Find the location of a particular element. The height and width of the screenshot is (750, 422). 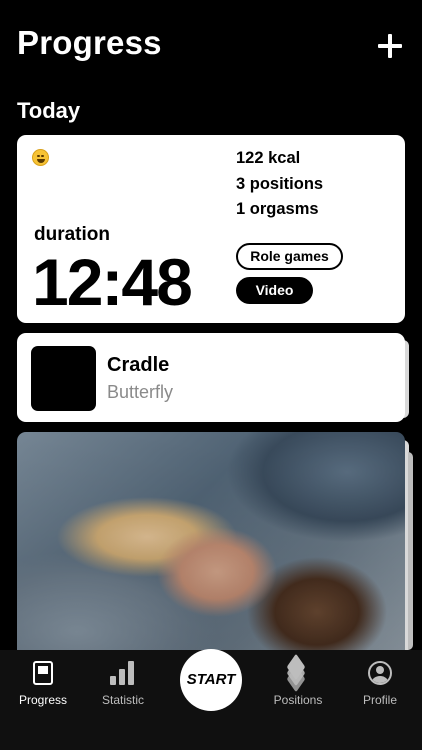

start-button: START is located at coordinates (211, 680).